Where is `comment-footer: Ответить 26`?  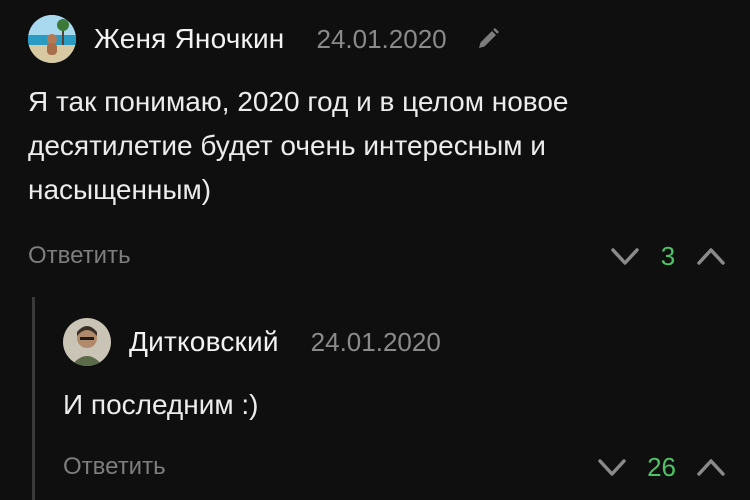 comment-footer: Ответить 26 is located at coordinates (395, 467).